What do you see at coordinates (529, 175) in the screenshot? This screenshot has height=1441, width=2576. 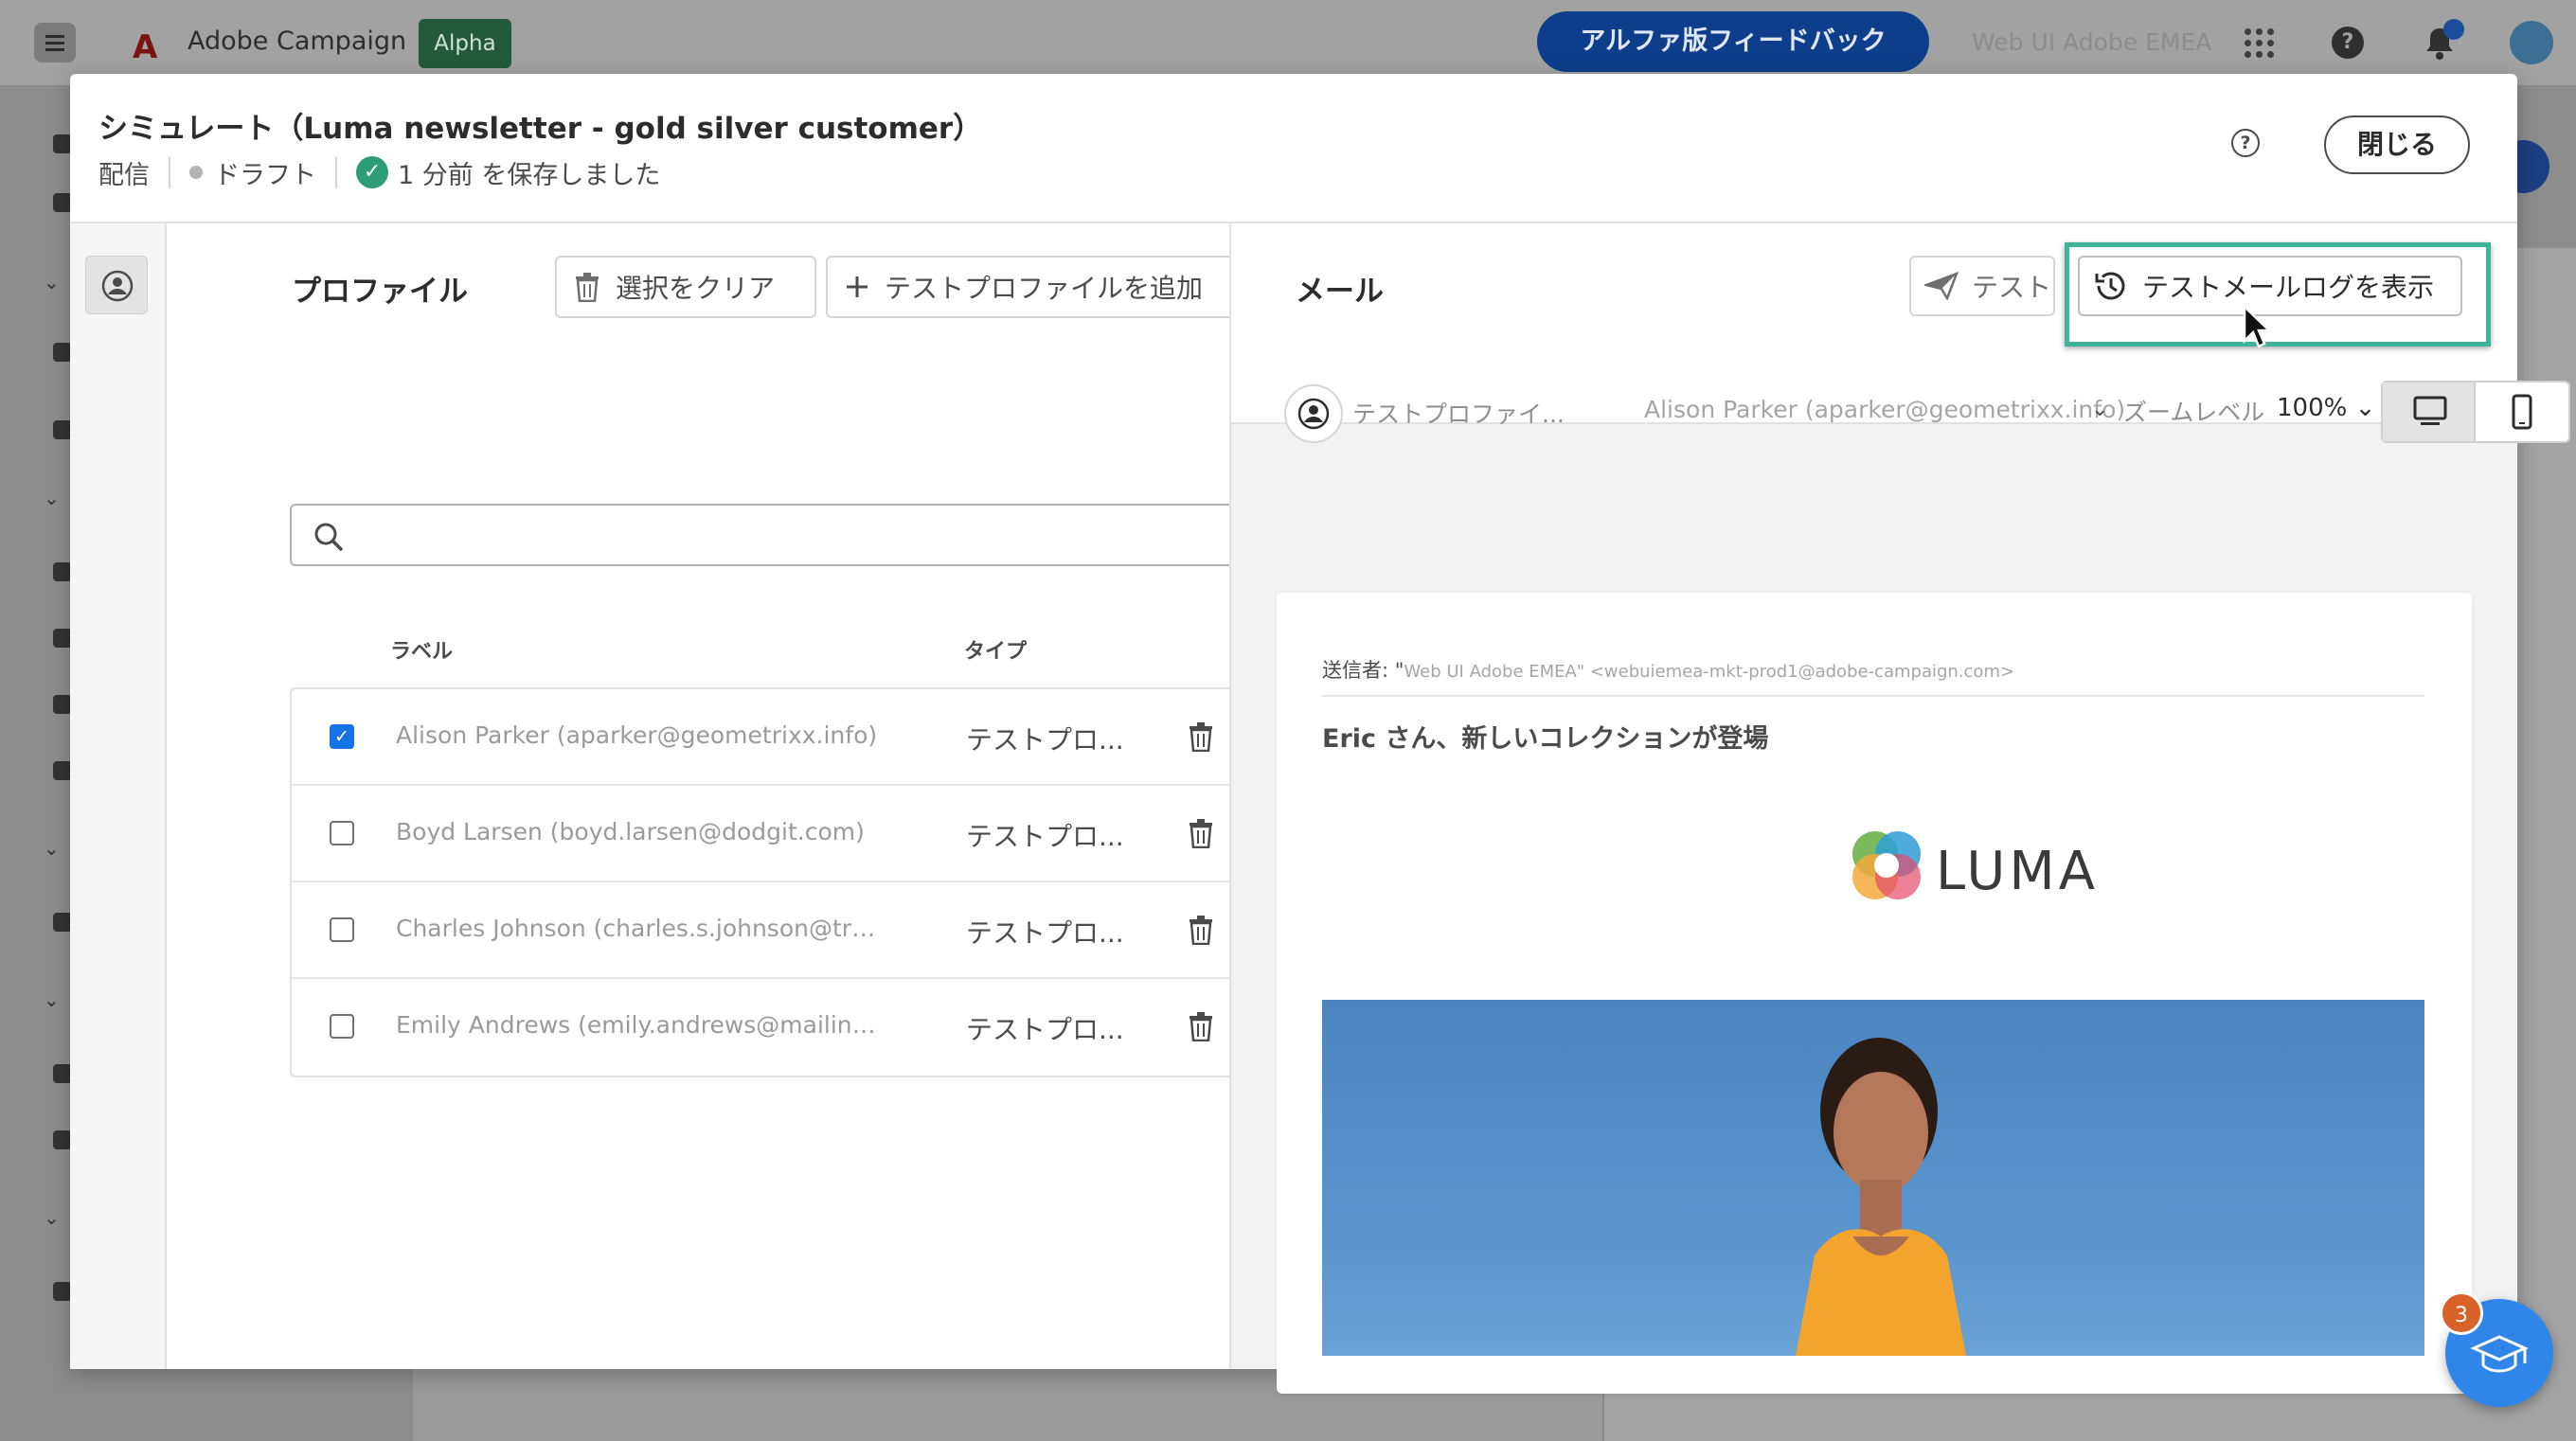 I see `saved-status: 1 分前 を保存しました` at bounding box center [529, 175].